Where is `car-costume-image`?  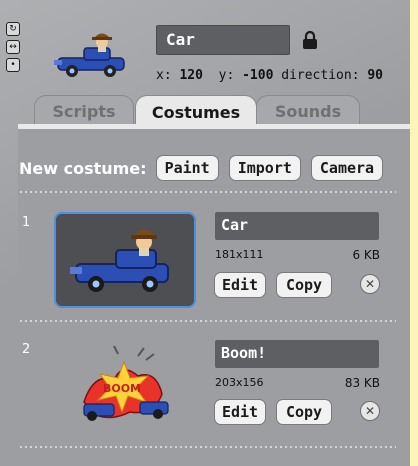 car-costume-image is located at coordinates (119, 260).